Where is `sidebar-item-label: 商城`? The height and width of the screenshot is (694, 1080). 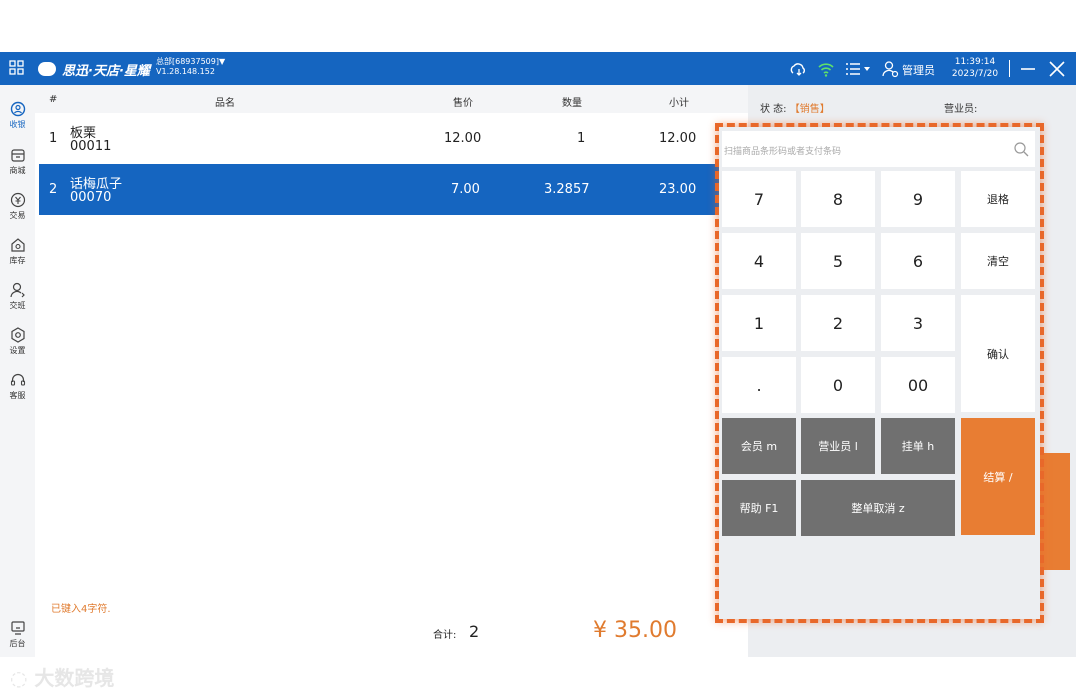
sidebar-item-label: 商城 is located at coordinates (17, 170).